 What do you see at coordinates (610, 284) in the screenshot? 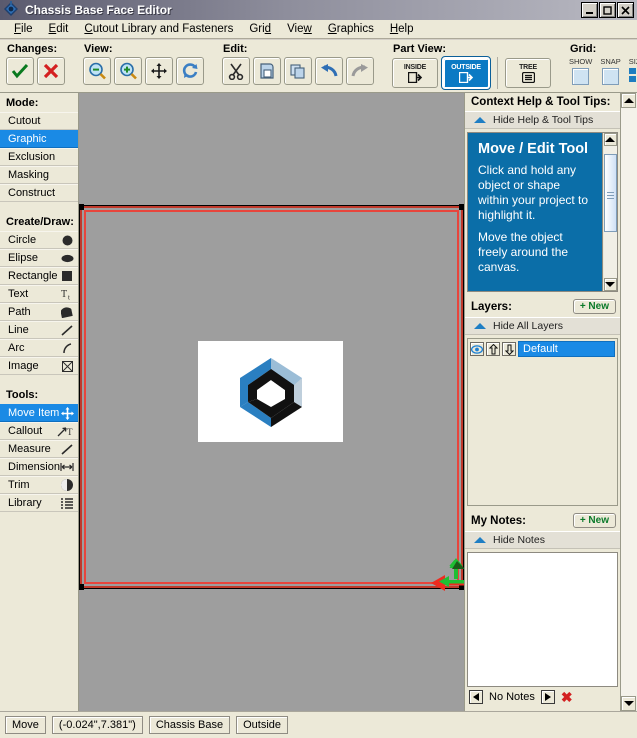
I see `scroll-down-button` at bounding box center [610, 284].